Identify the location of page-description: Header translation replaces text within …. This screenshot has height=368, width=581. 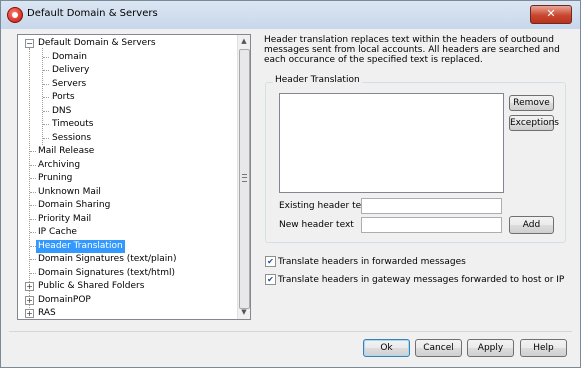
(412, 50).